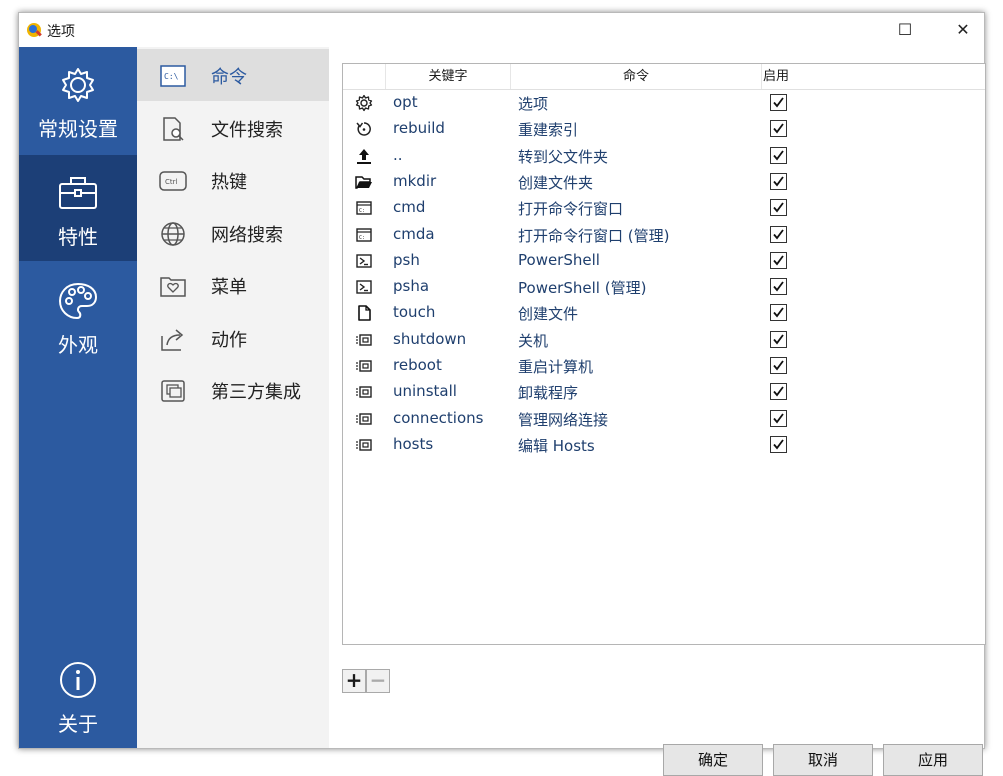  I want to click on table-row: touch 创建文件, so click(664, 313).